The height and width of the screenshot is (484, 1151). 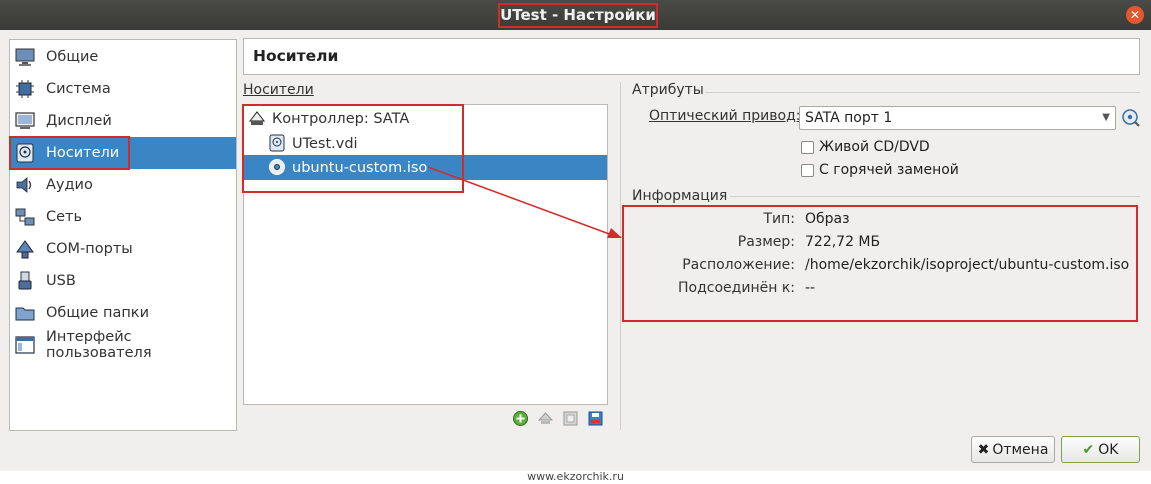 I want to click on sidebar-item-label: Сеть, so click(x=64, y=217).